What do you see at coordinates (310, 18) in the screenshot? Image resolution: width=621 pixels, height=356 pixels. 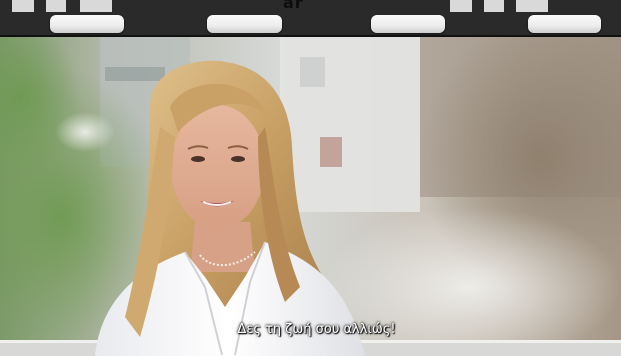 I see `top-bar: ar` at bounding box center [310, 18].